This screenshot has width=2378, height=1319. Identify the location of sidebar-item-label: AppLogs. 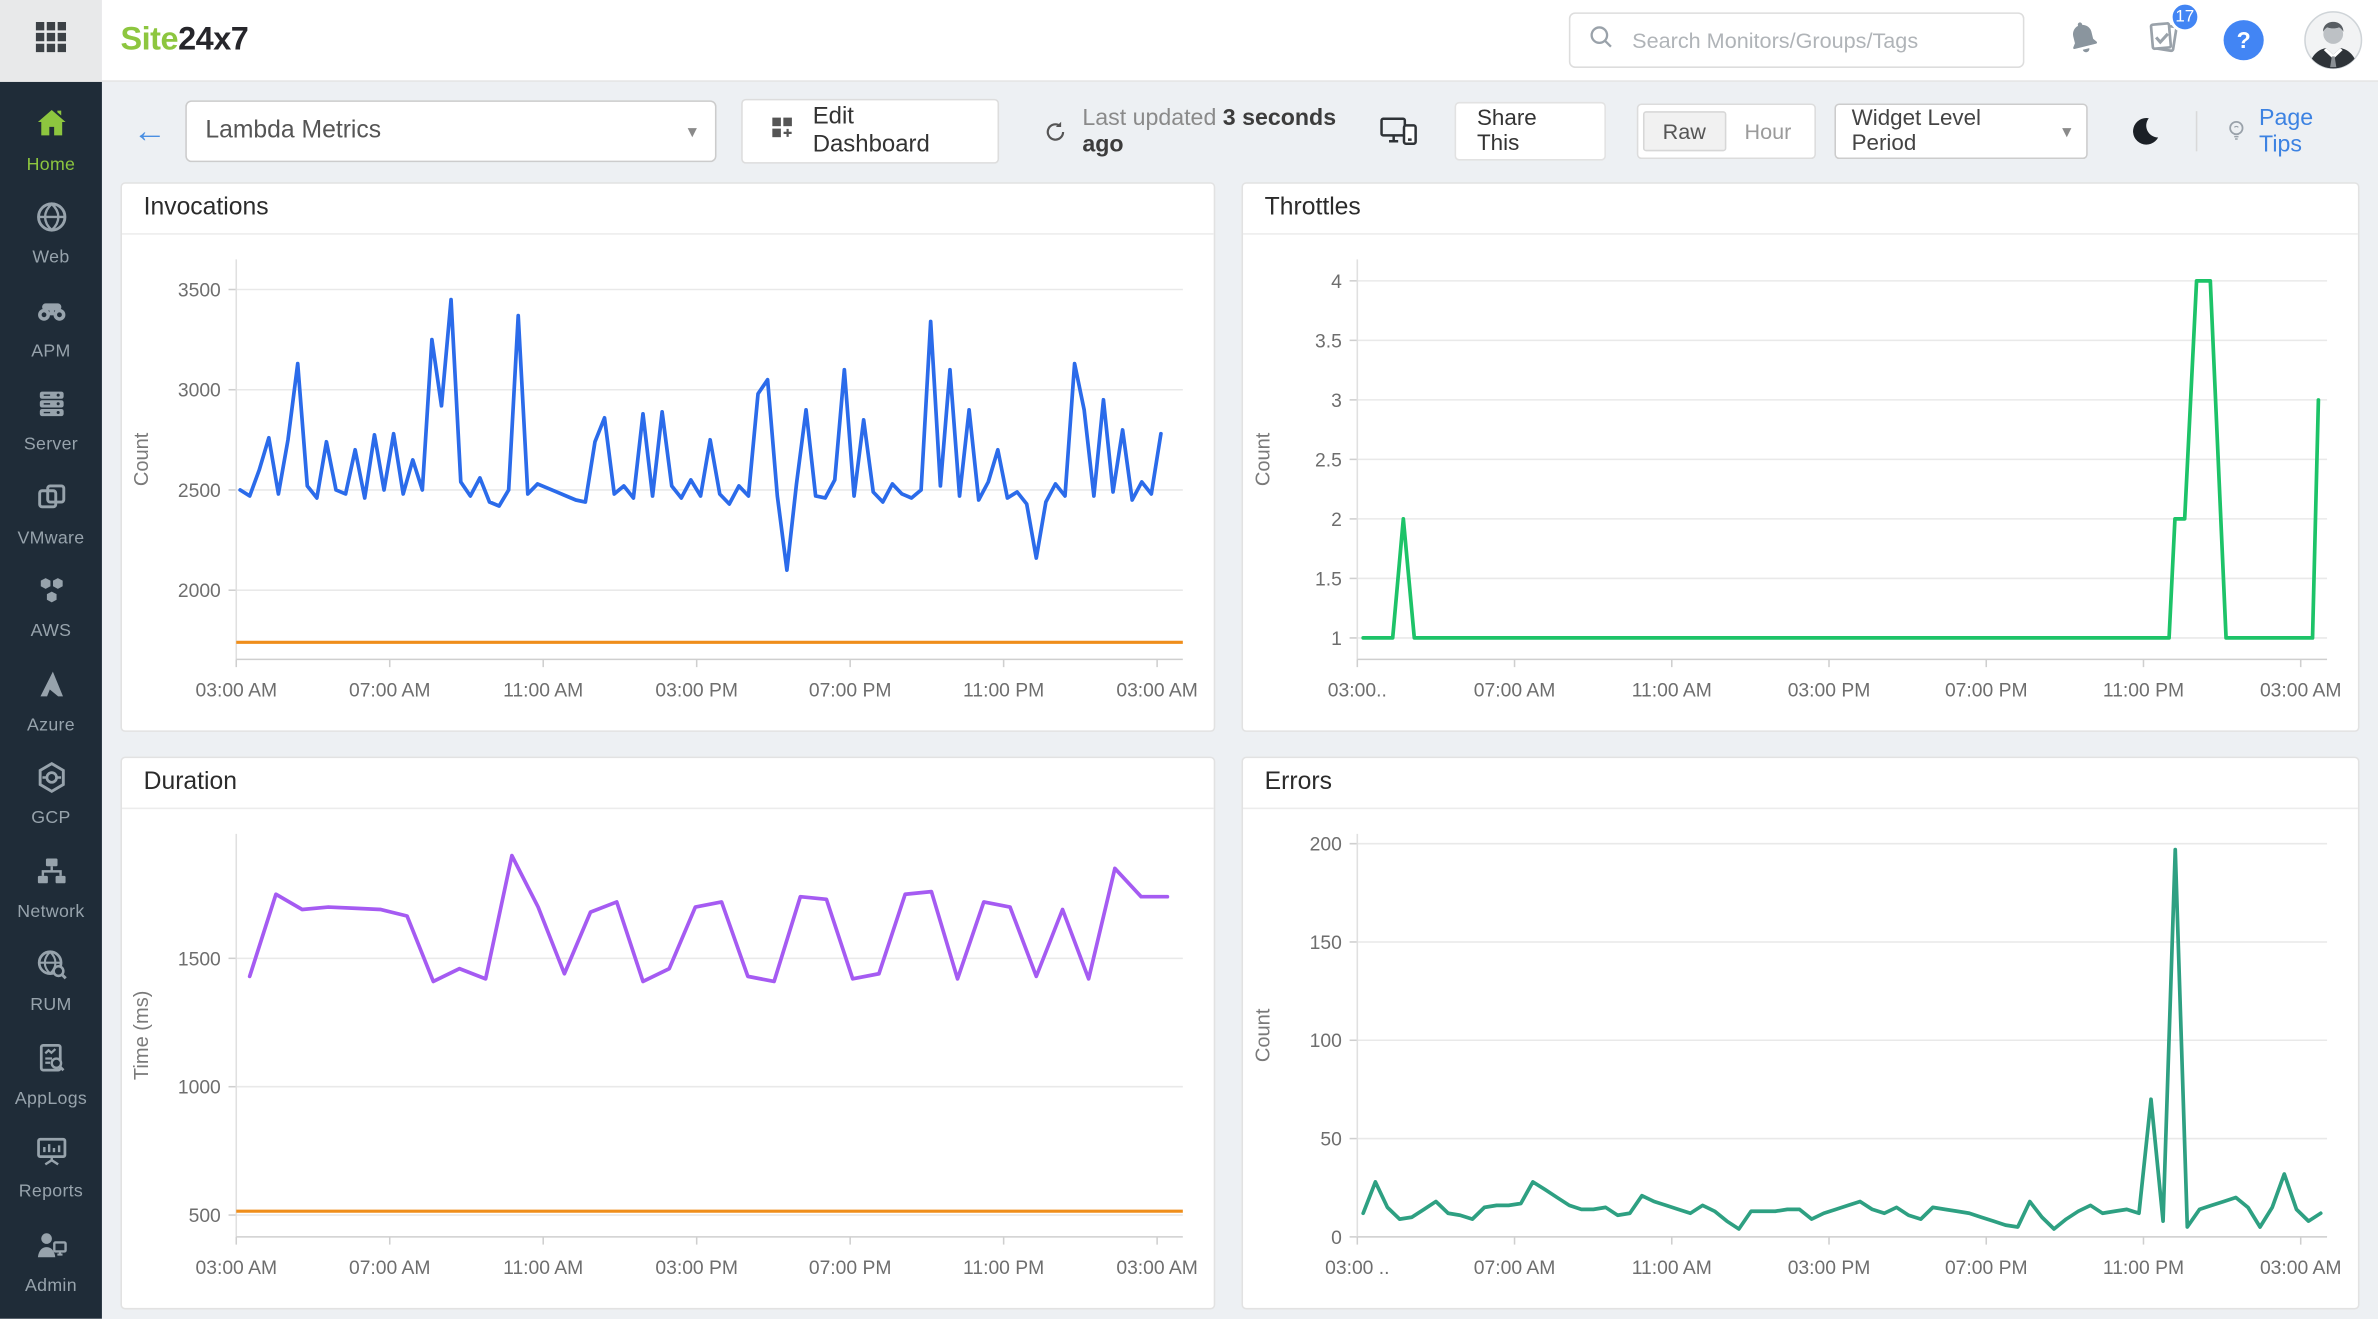
(51, 1099).